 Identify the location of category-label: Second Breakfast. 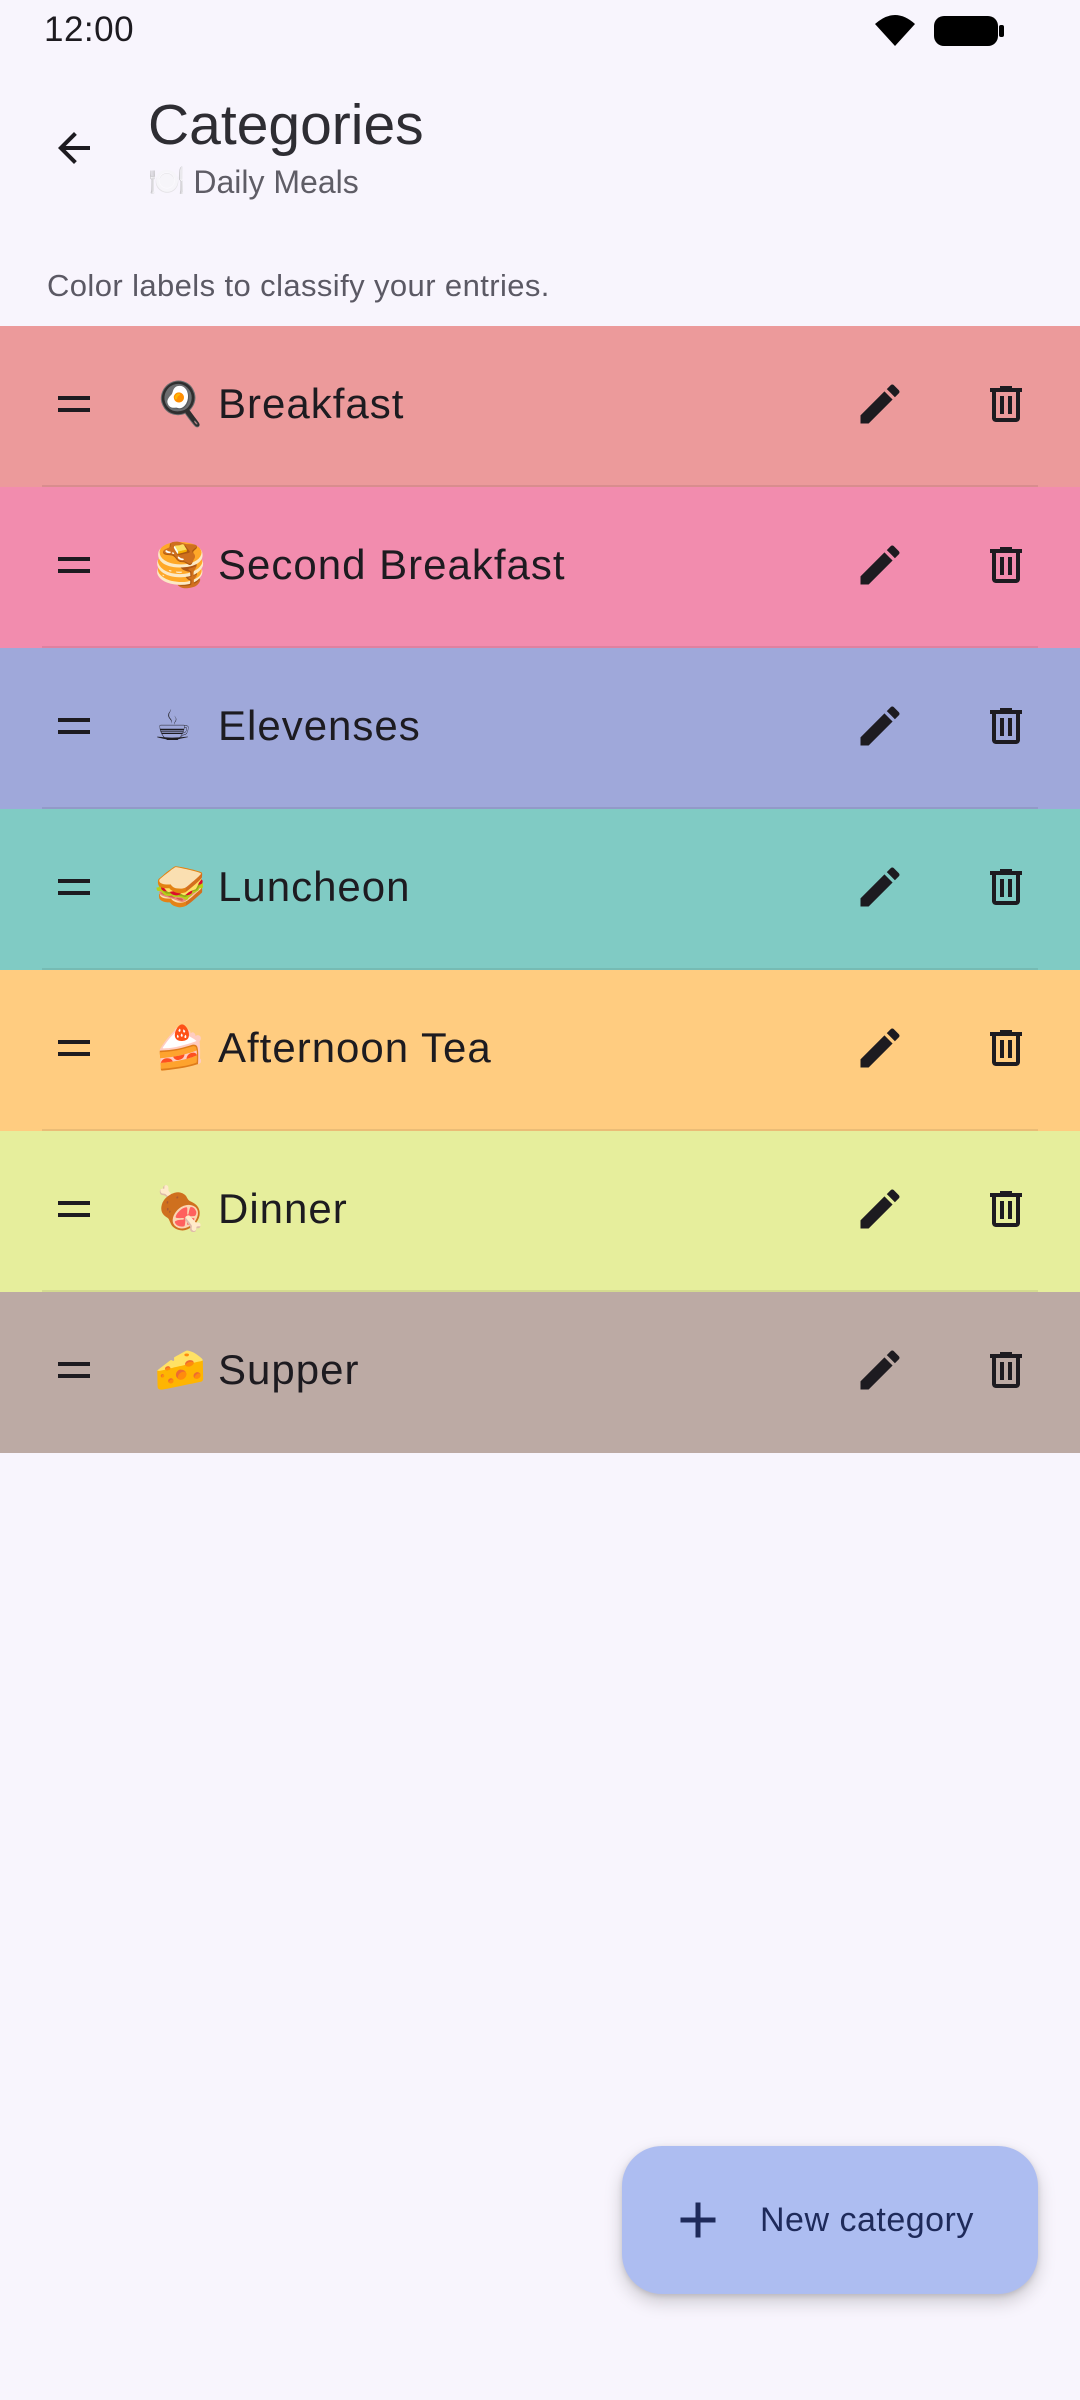
(392, 564).